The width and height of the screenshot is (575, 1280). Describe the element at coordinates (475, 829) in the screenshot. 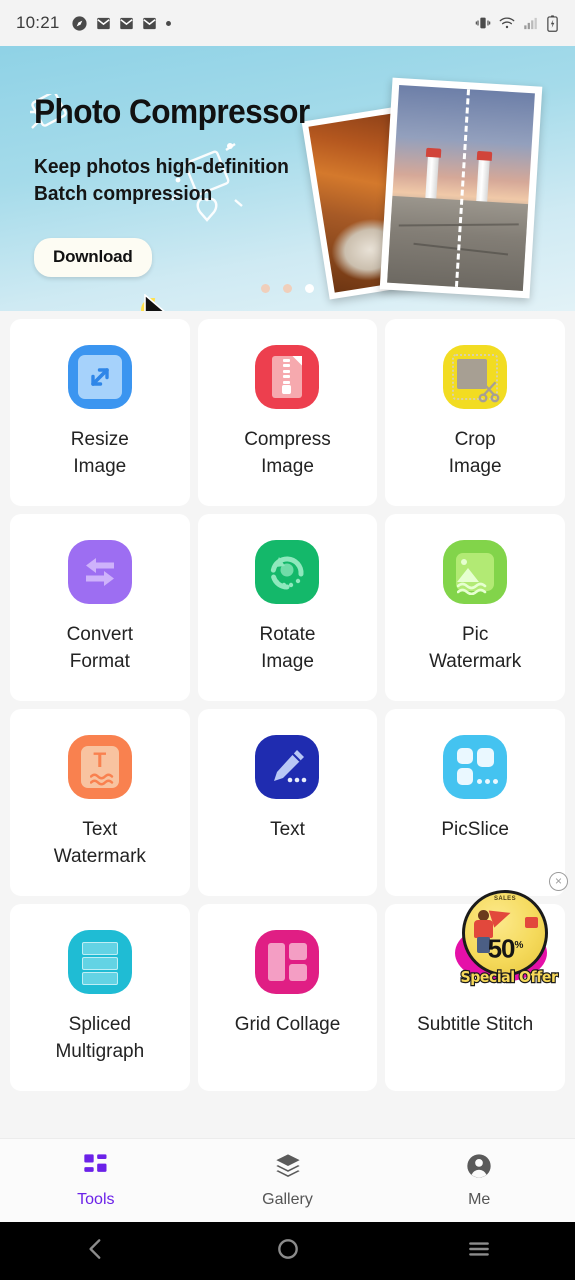

I see `tool-label: PicSlice` at that location.